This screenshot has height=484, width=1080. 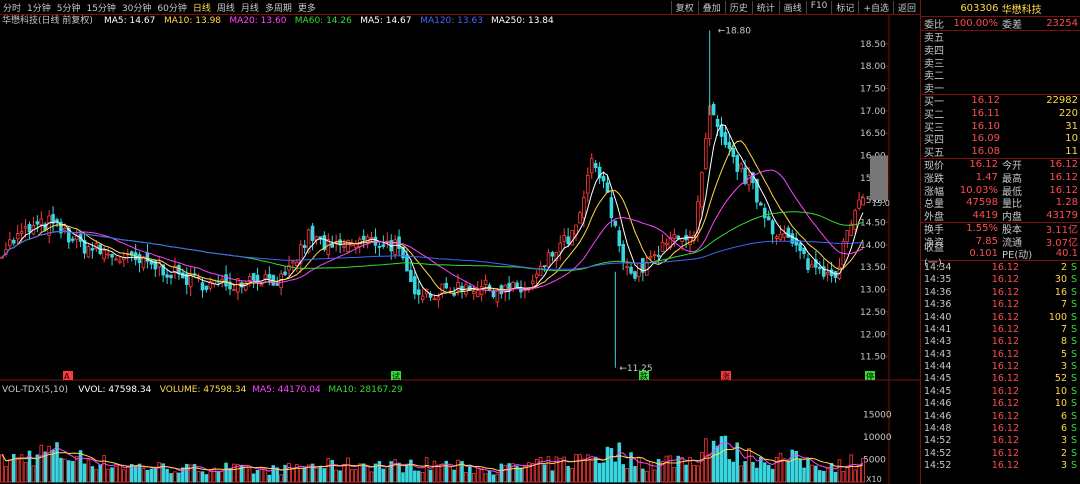 What do you see at coordinates (1000, 63) in the screenshot?
I see `ask-list: 卖五 卖四 卖三 卖二 卖一` at bounding box center [1000, 63].